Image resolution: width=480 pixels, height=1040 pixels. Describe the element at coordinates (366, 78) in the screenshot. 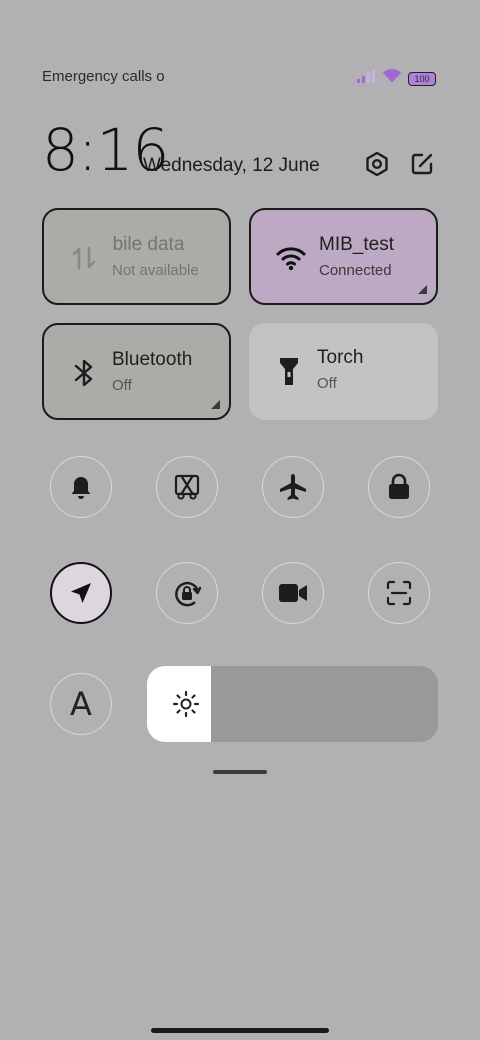

I see `signal-icon` at that location.